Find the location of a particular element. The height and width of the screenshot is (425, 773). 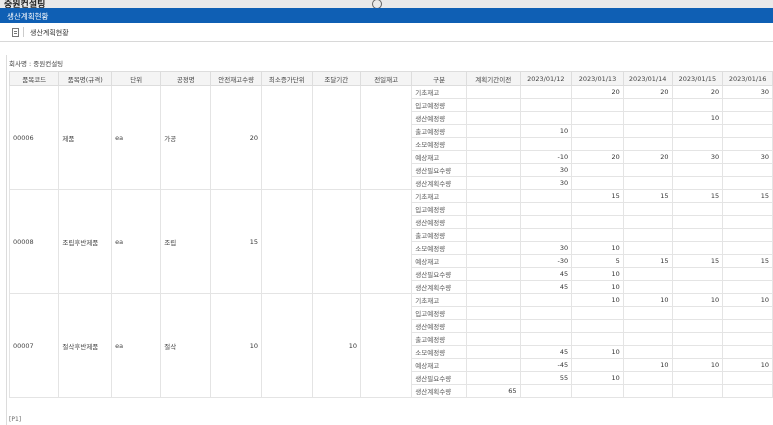

window-title: 생산계획현황 is located at coordinates (28, 16).